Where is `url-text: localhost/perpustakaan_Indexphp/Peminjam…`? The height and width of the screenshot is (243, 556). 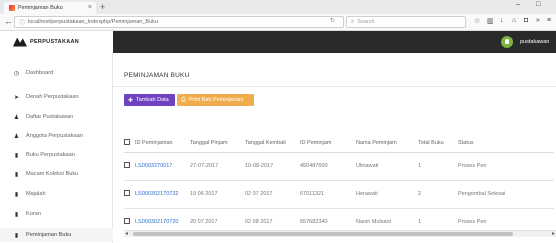
url-text: localhost/perpustakaan_Indexphp/Peminjam… is located at coordinates (93, 22).